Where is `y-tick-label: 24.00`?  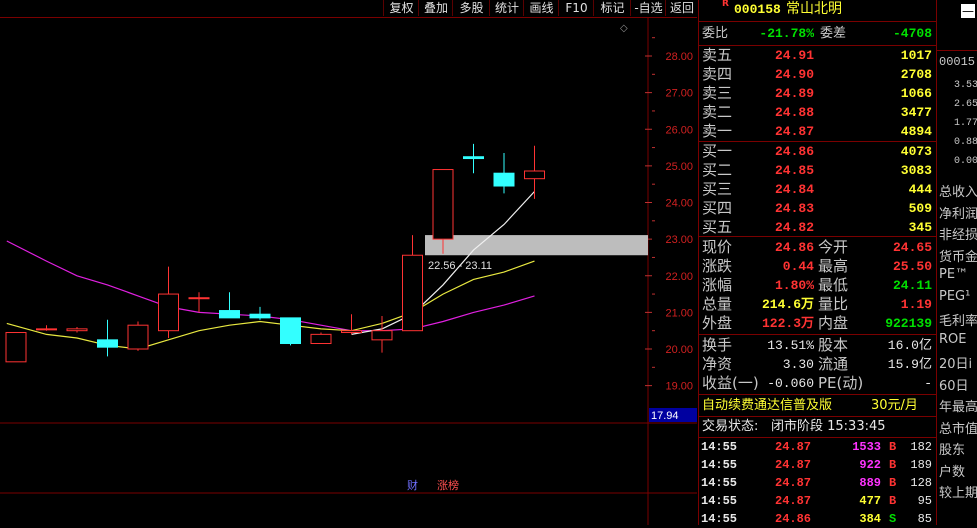
y-tick-label: 24.00 is located at coordinates (679, 204).